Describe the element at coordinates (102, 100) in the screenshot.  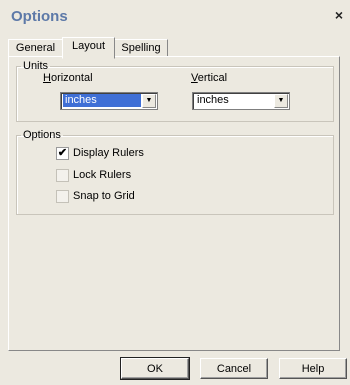
I see `horizontal-units-value: inches` at that location.